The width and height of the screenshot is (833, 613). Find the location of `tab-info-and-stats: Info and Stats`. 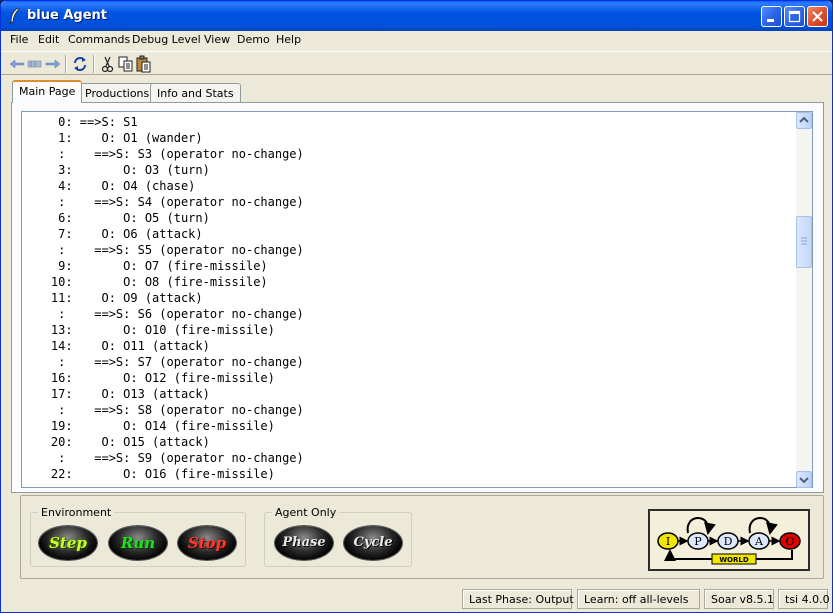

tab-info-and-stats: Info and Stats is located at coordinates (195, 93).